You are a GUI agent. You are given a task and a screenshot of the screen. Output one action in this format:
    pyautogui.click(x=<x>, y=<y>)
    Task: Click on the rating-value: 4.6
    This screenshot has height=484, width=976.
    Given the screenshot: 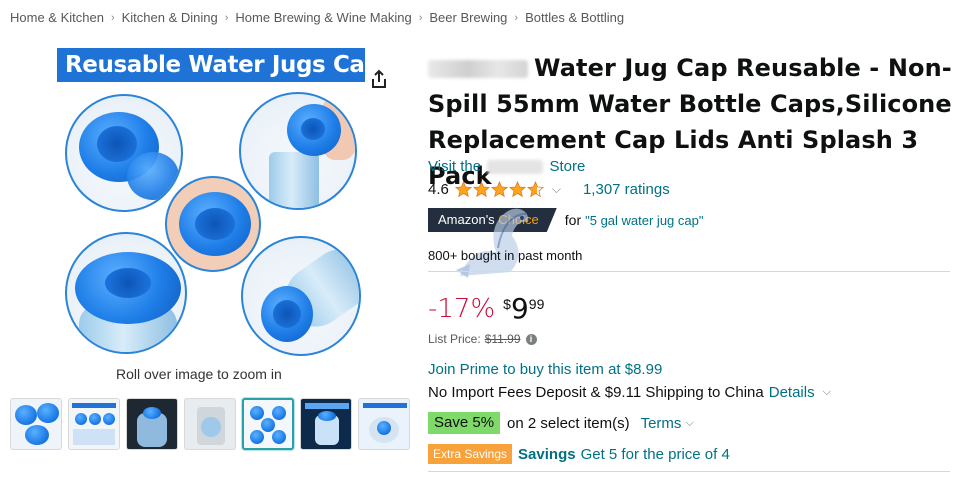 What is the action you would take?
    pyautogui.click(x=438, y=189)
    